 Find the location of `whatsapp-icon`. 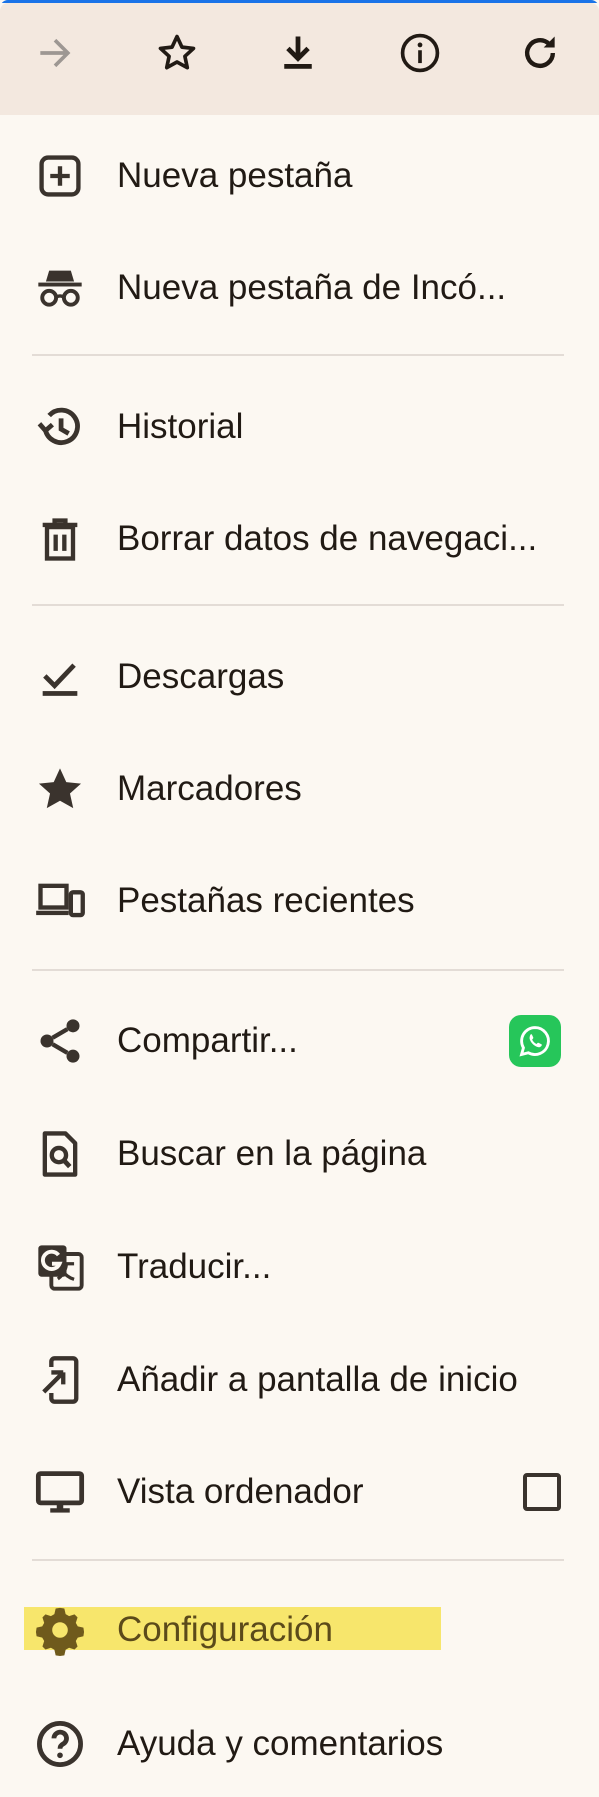

whatsapp-icon is located at coordinates (535, 1041).